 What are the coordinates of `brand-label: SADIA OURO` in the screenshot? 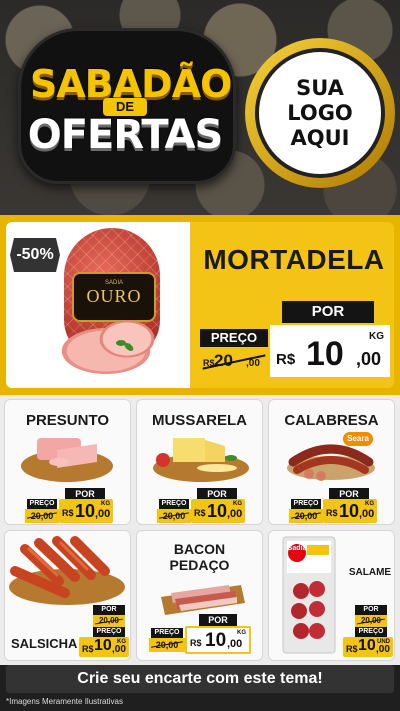 It's located at (114, 297).